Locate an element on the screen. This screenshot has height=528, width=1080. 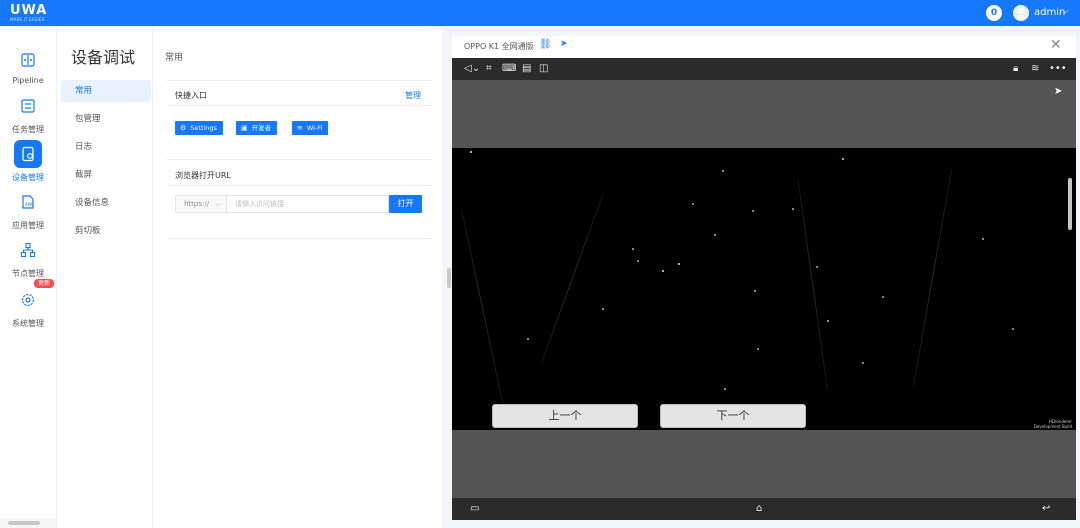
debug-subnav: 设备调试 常用 包管理 日志 截屏 设备信息 剪切板 is located at coordinates (104, 277).